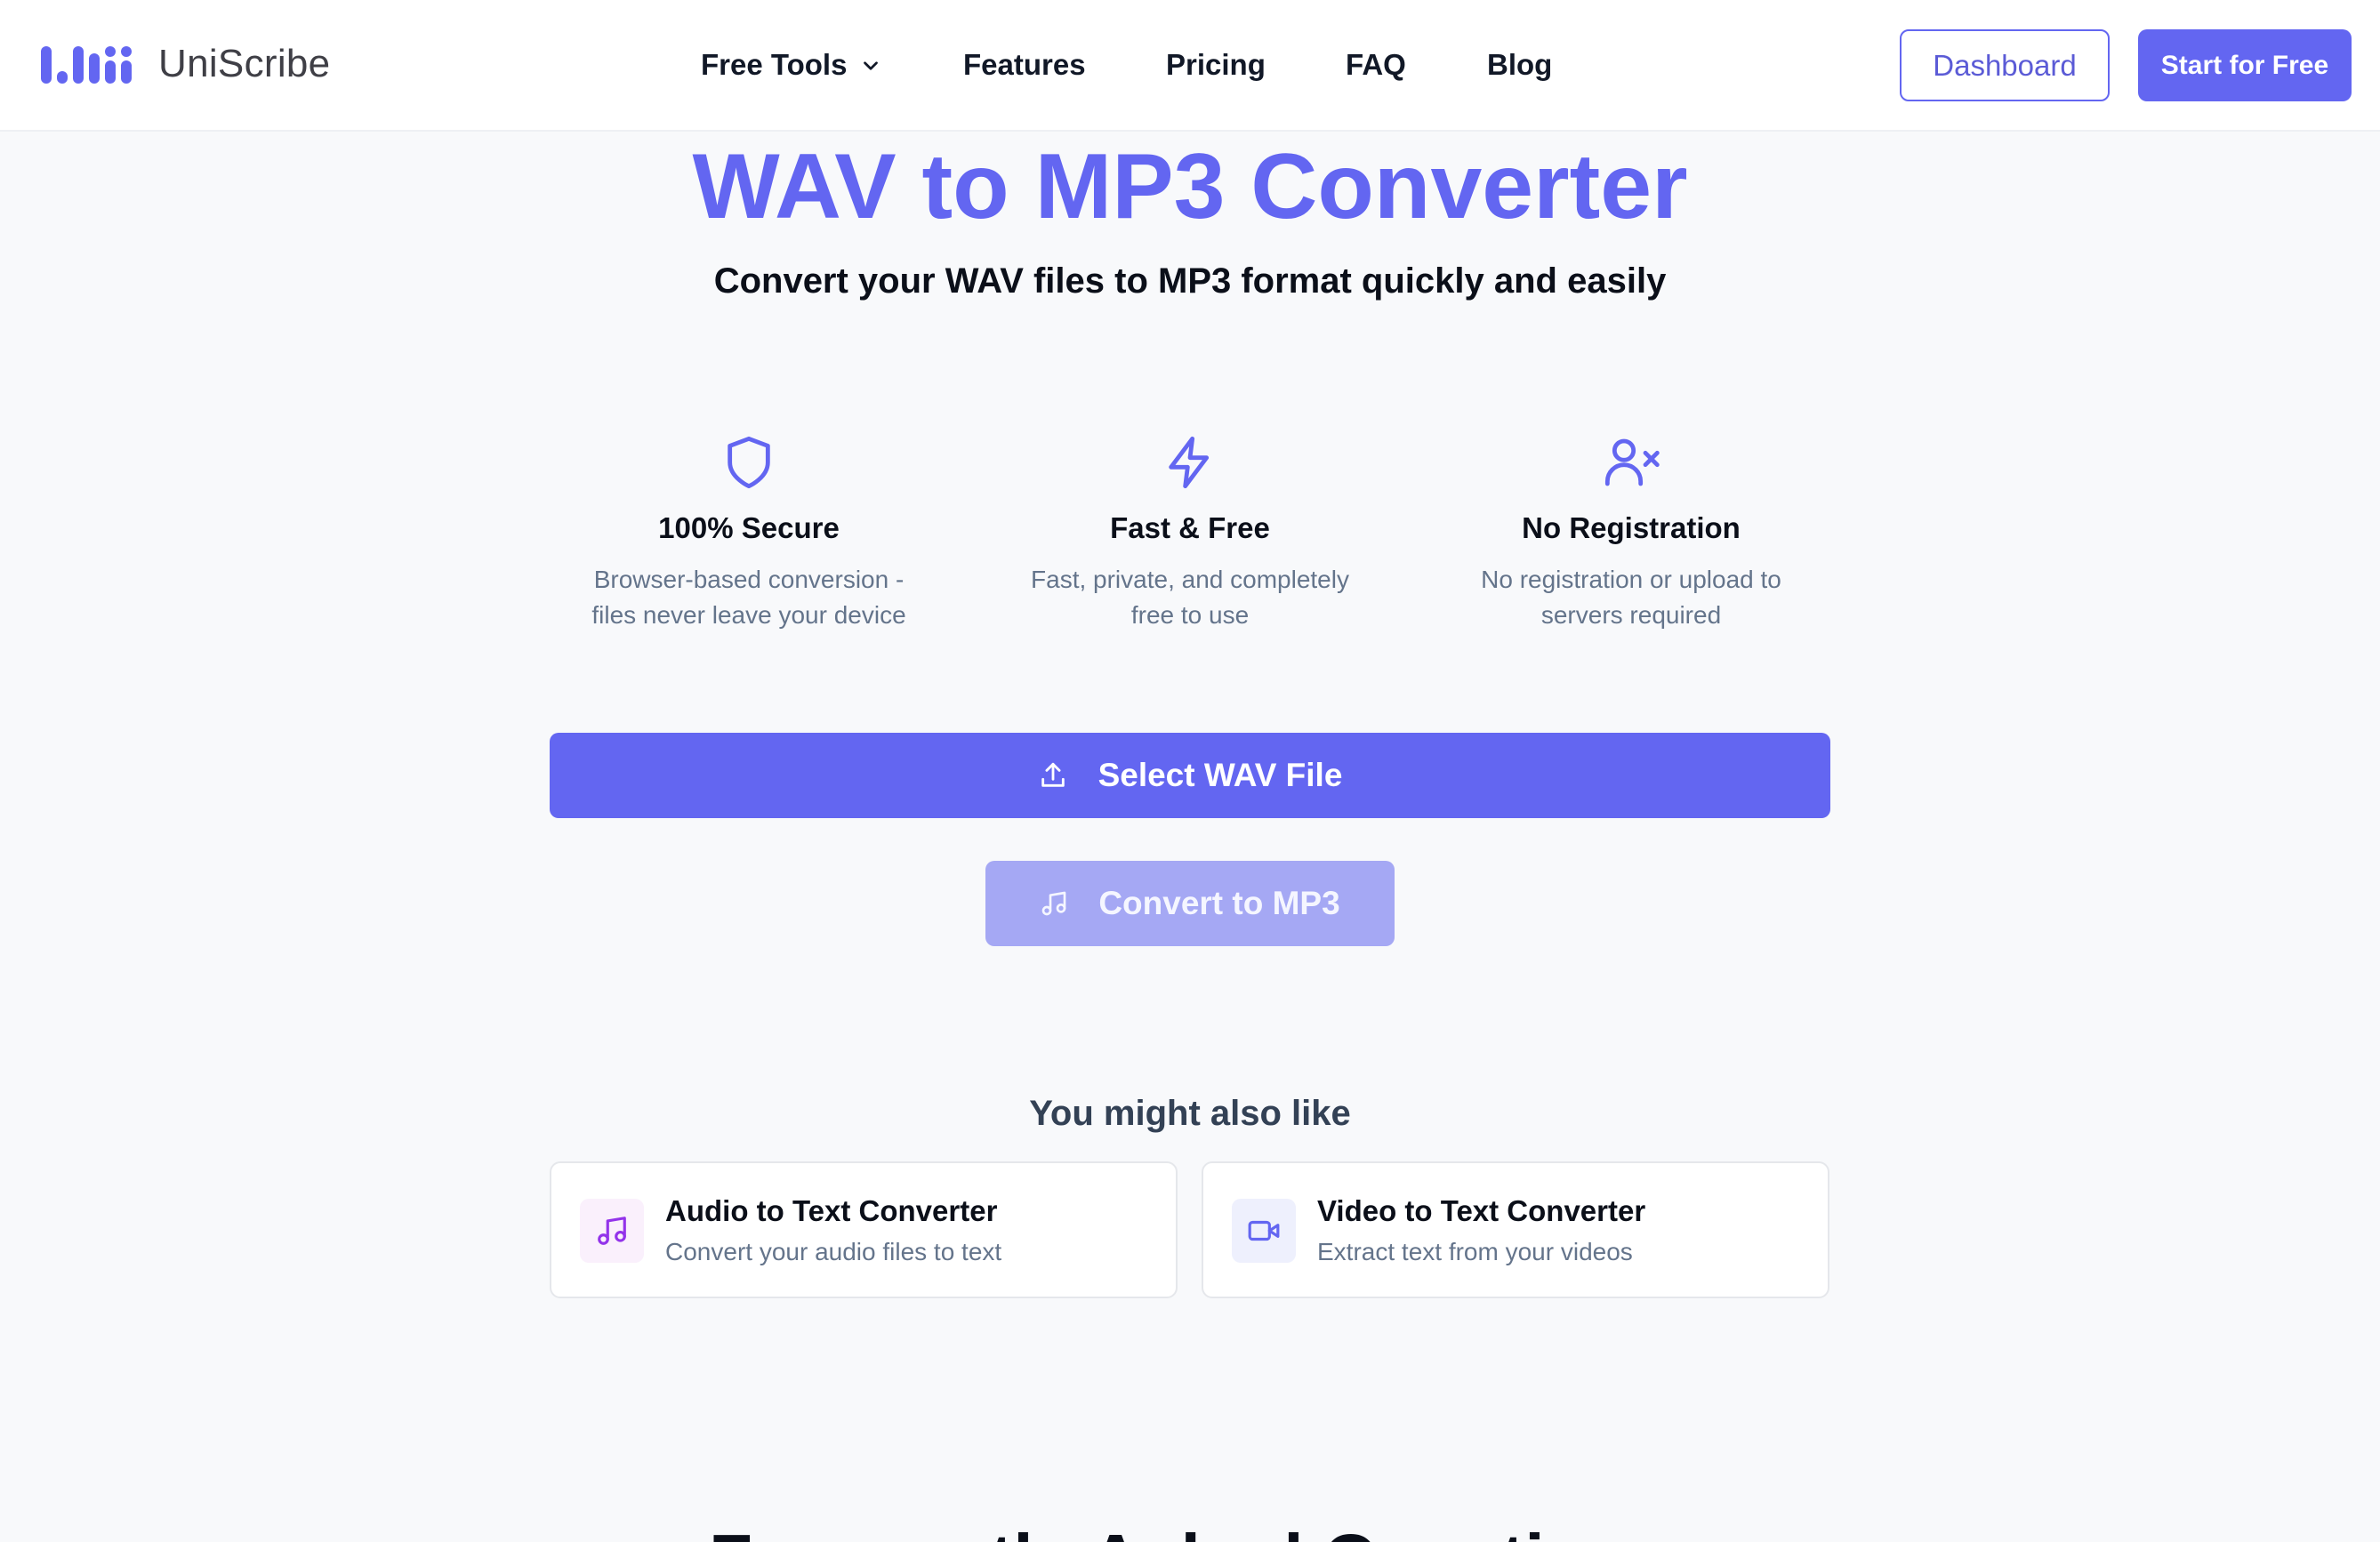 Image resolution: width=2380 pixels, height=1542 pixels. I want to click on feature-desc-line: Browser-based conversion -, so click(749, 579).